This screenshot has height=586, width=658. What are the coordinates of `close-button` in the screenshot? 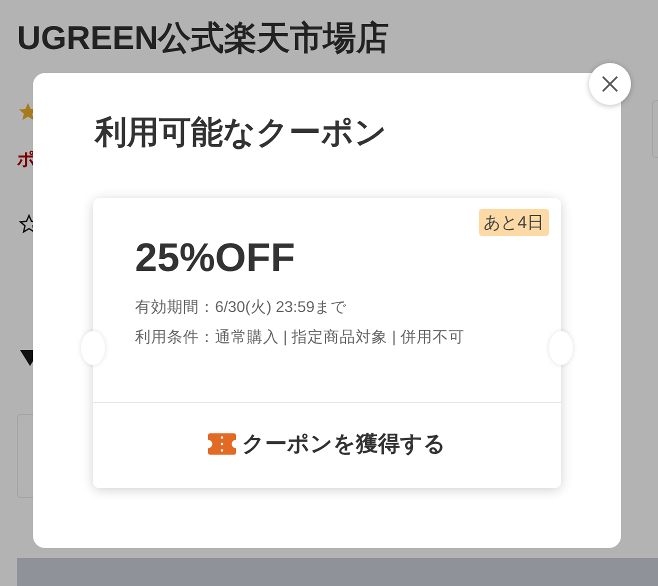 It's located at (610, 84).